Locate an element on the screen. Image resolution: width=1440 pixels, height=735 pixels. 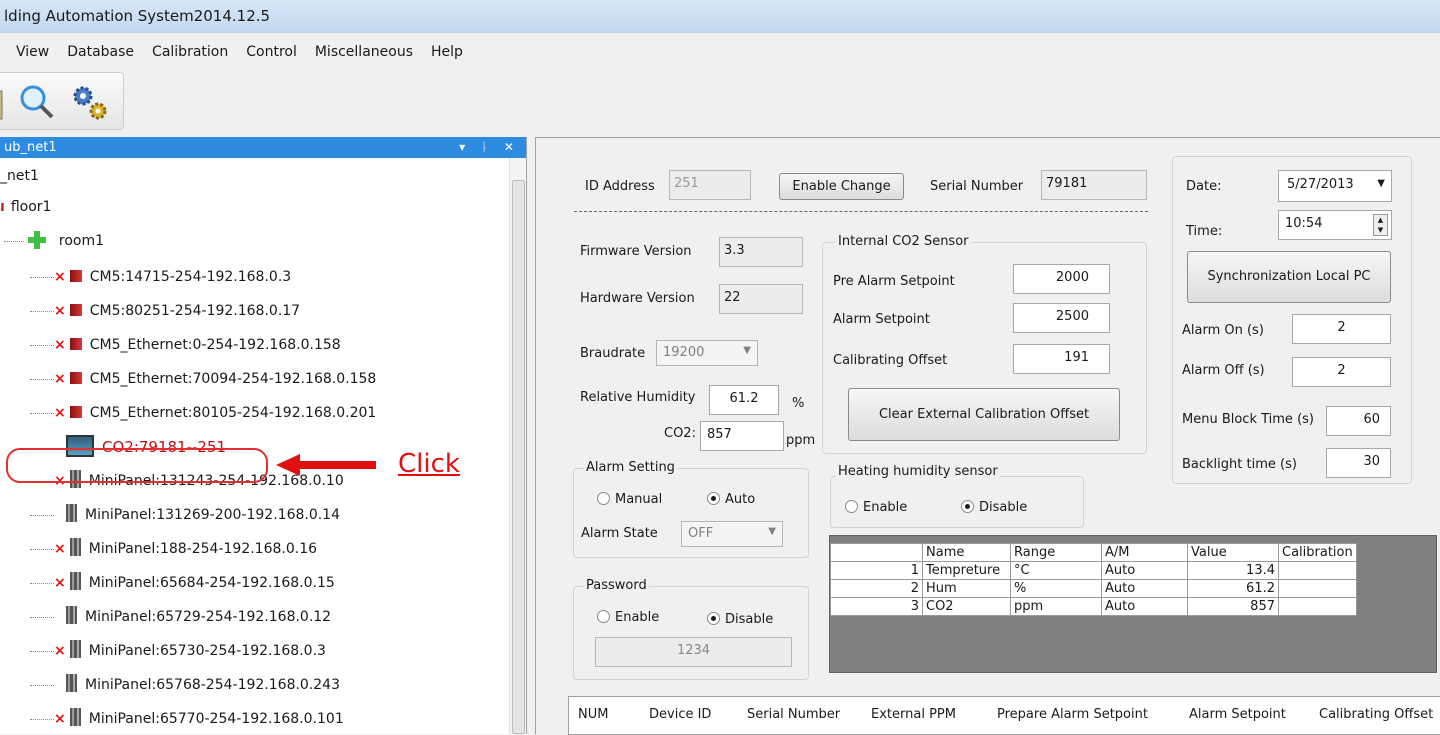
tree-device: × CM5:80251-254-192.168.0.17 is located at coordinates (165, 311).